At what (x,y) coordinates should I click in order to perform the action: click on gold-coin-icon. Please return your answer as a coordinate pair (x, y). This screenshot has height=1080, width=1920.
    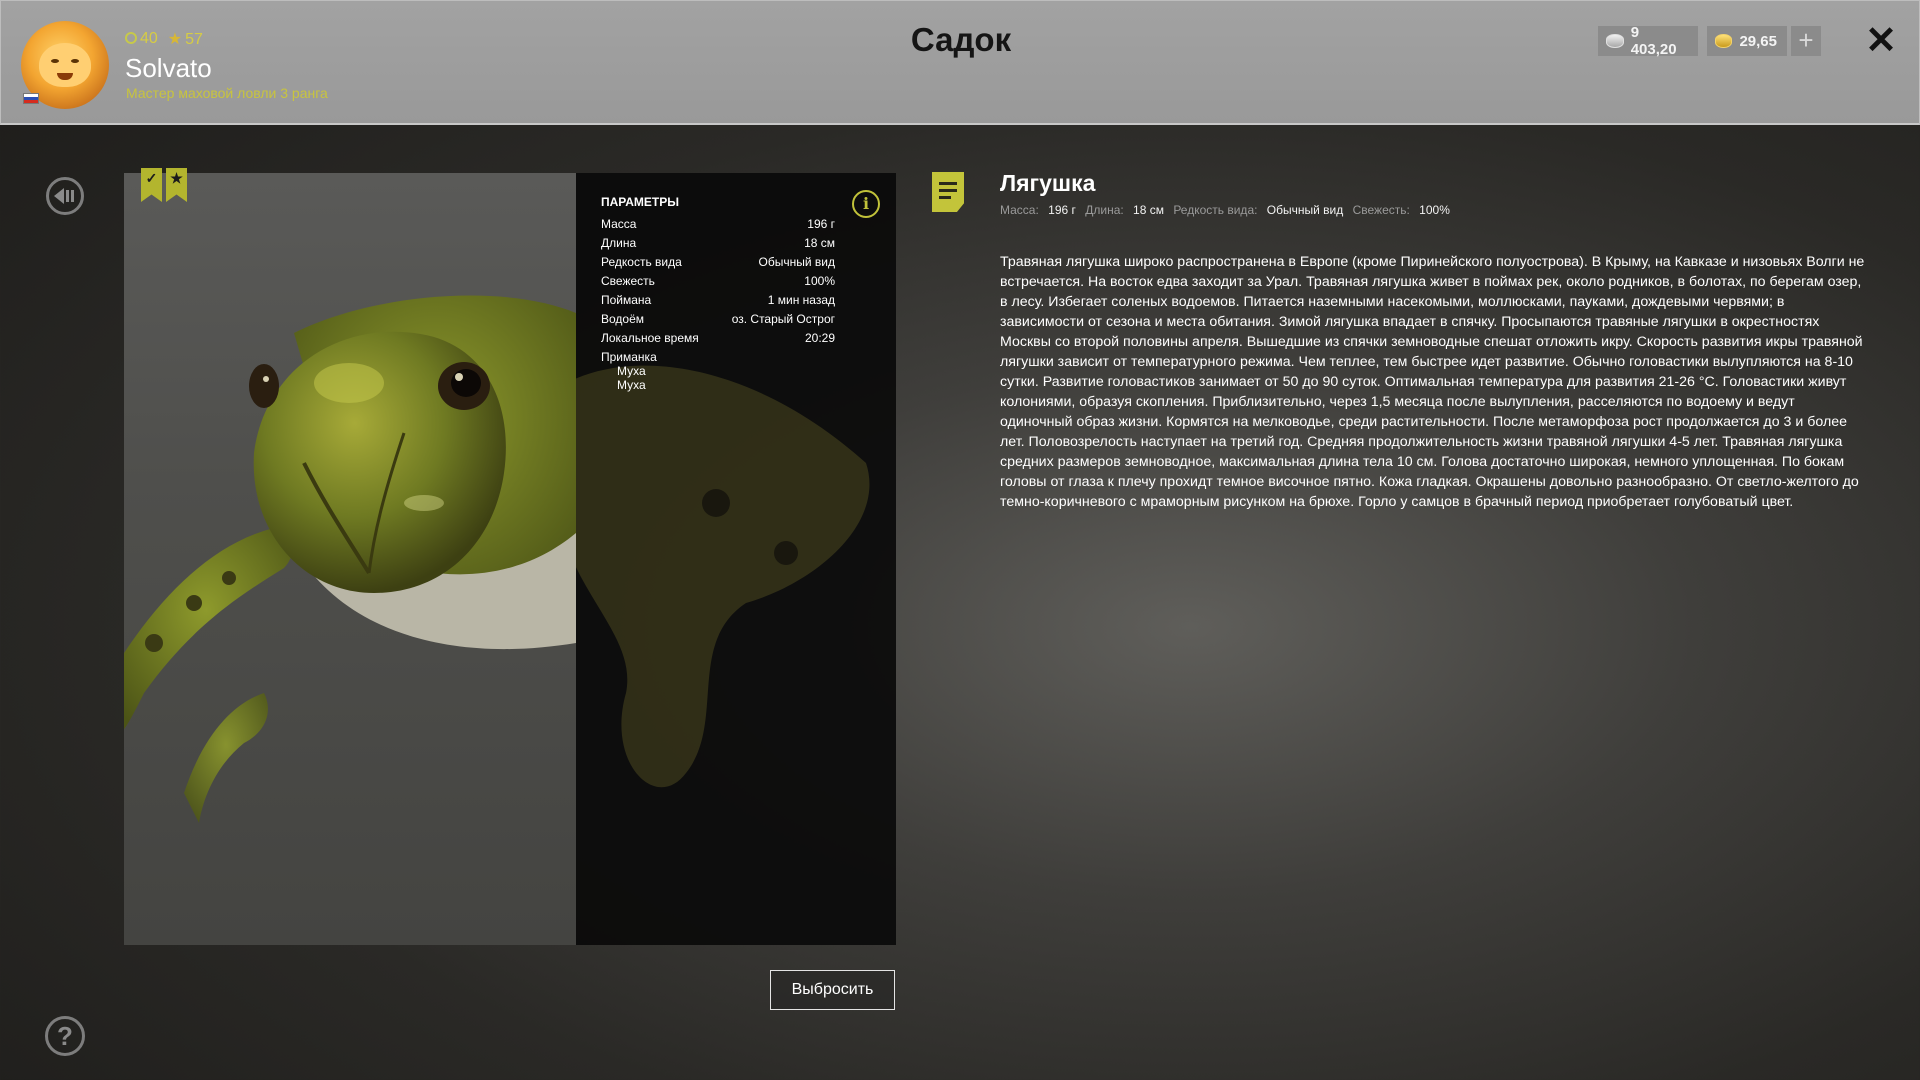
    Looking at the image, I should click on (1724, 41).